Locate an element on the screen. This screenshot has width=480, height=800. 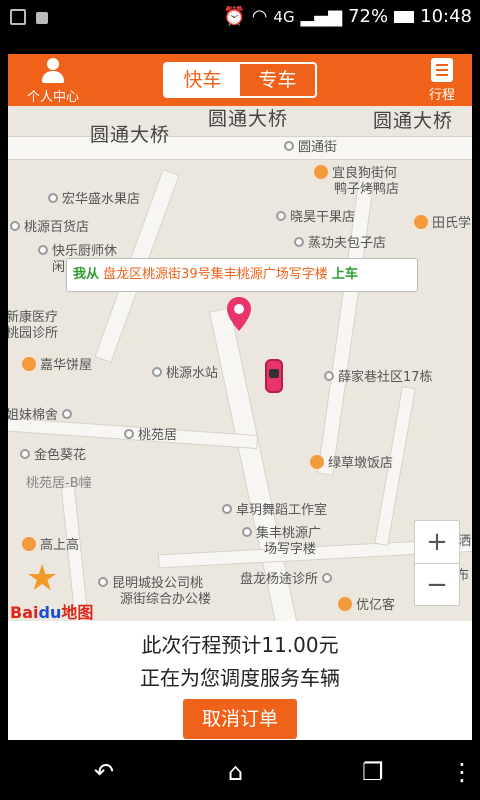
zoom-out-button: − is located at coordinates (437, 585).